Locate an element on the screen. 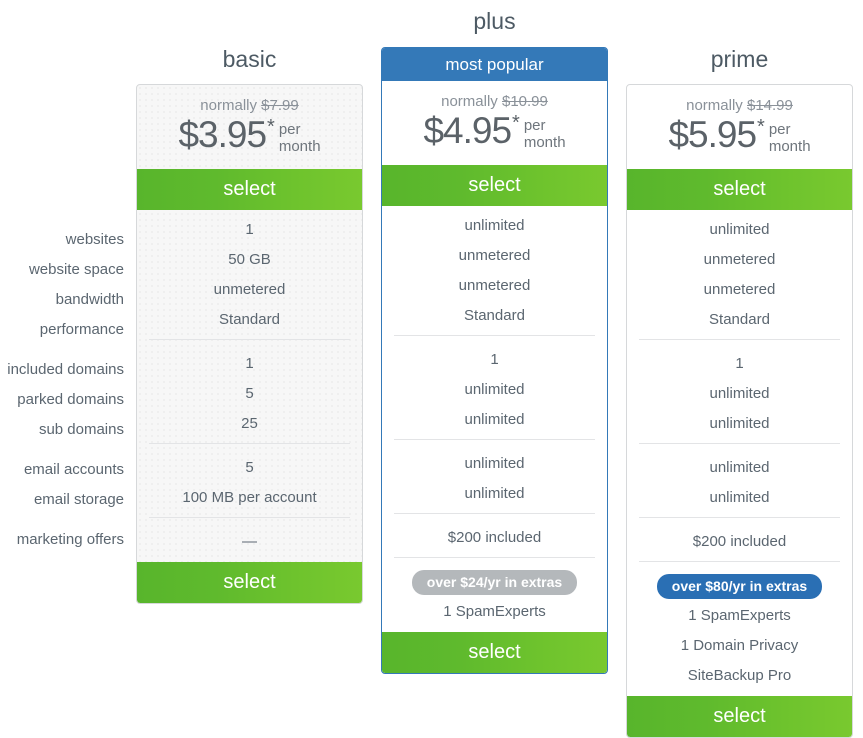 This screenshot has width=863, height=738. normally-amount: $10.99 is located at coordinates (524, 101).